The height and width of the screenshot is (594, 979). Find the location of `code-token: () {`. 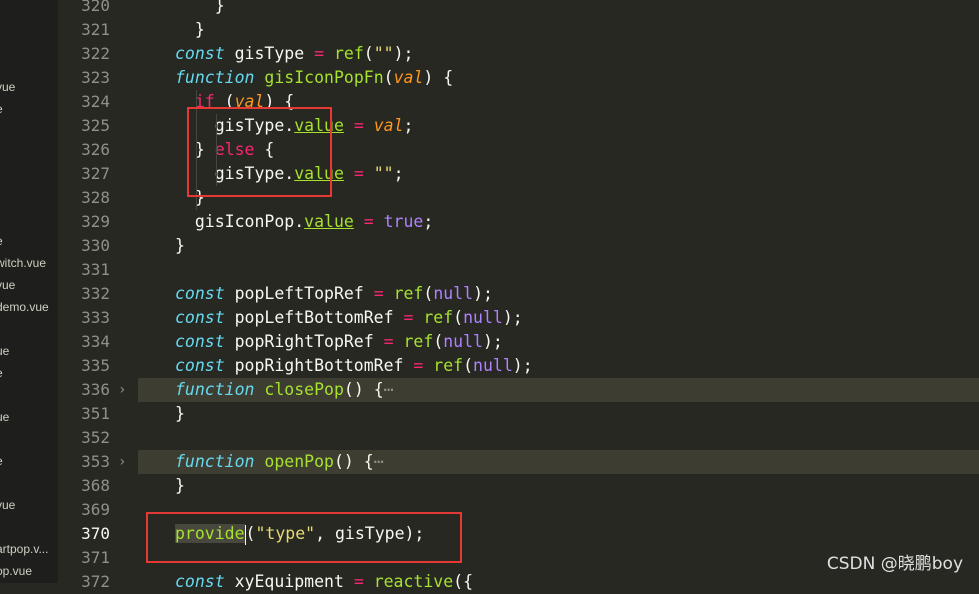

code-token: () { is located at coordinates (363, 389).